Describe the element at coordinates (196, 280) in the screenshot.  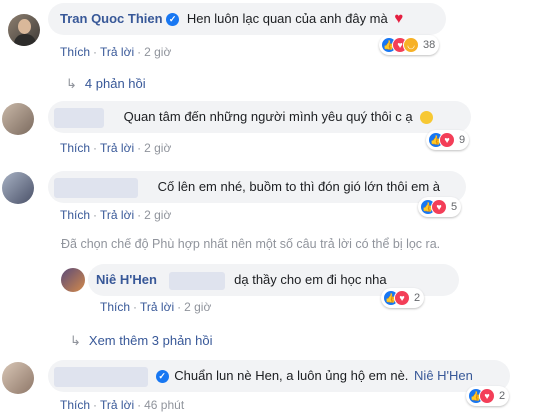
I see `mention-redacted` at that location.